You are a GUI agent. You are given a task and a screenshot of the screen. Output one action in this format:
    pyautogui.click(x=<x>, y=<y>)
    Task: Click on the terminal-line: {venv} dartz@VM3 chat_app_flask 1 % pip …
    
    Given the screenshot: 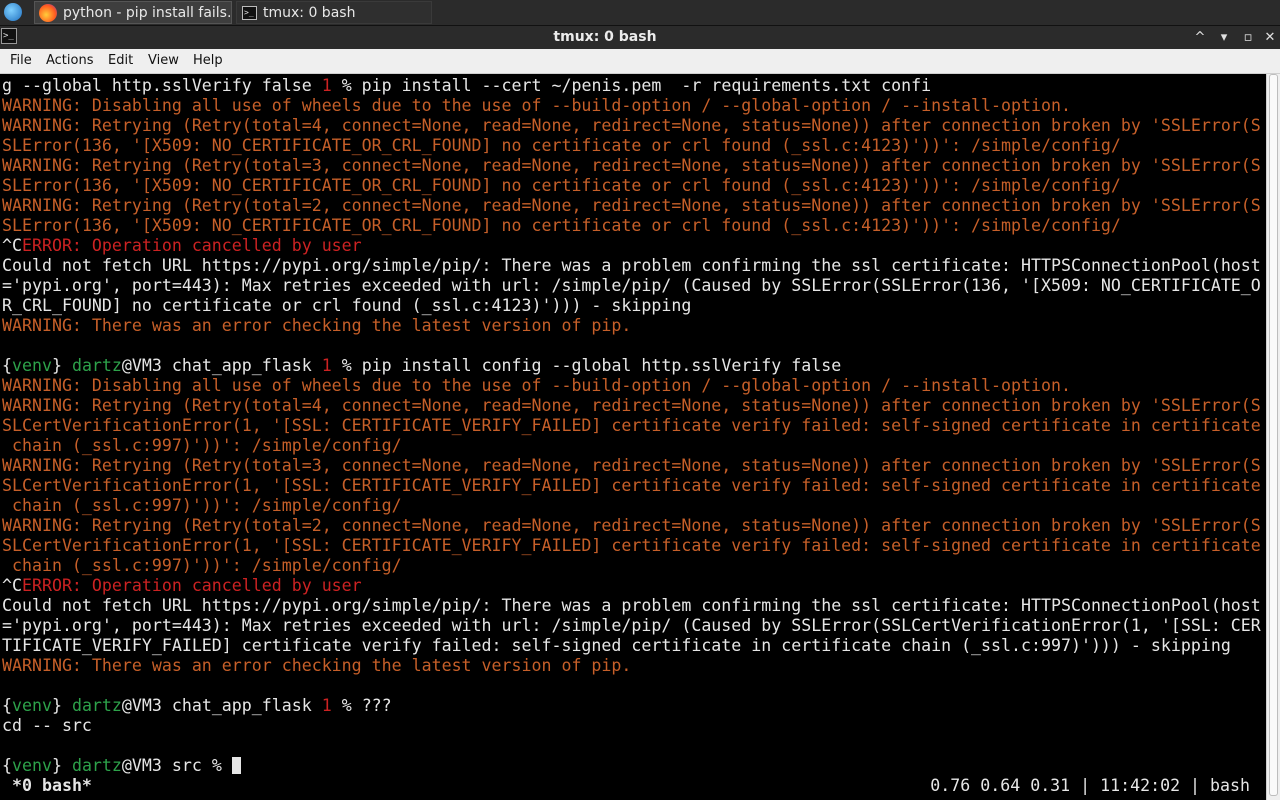 What is the action you would take?
    pyautogui.click(x=634, y=366)
    